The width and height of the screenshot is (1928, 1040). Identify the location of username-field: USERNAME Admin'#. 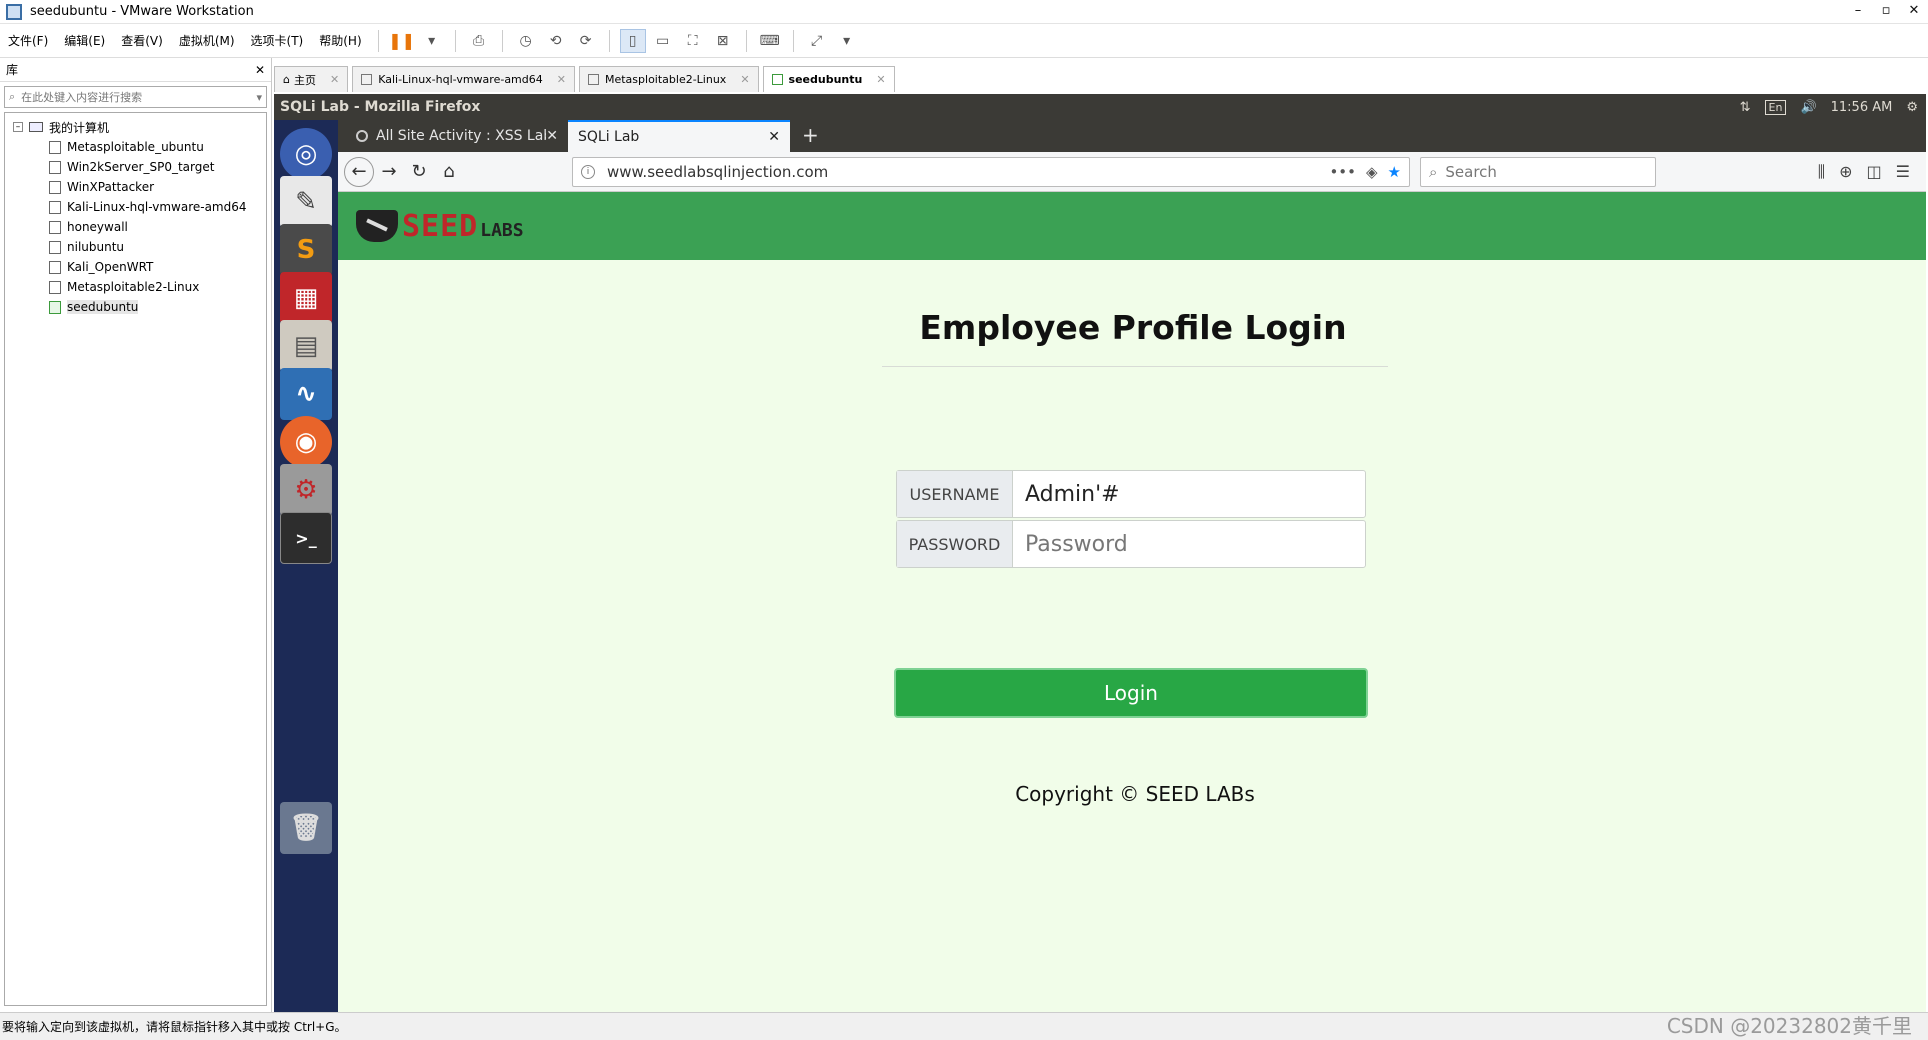
(1131, 494).